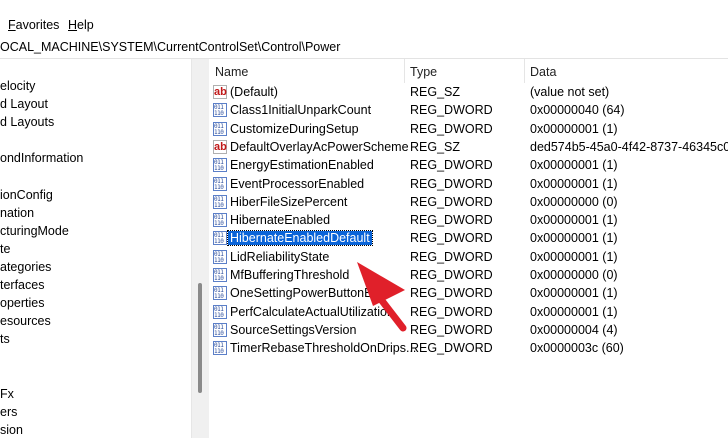 This screenshot has height=438, width=728. I want to click on value-name: MfBufferingThreshold, so click(290, 275).